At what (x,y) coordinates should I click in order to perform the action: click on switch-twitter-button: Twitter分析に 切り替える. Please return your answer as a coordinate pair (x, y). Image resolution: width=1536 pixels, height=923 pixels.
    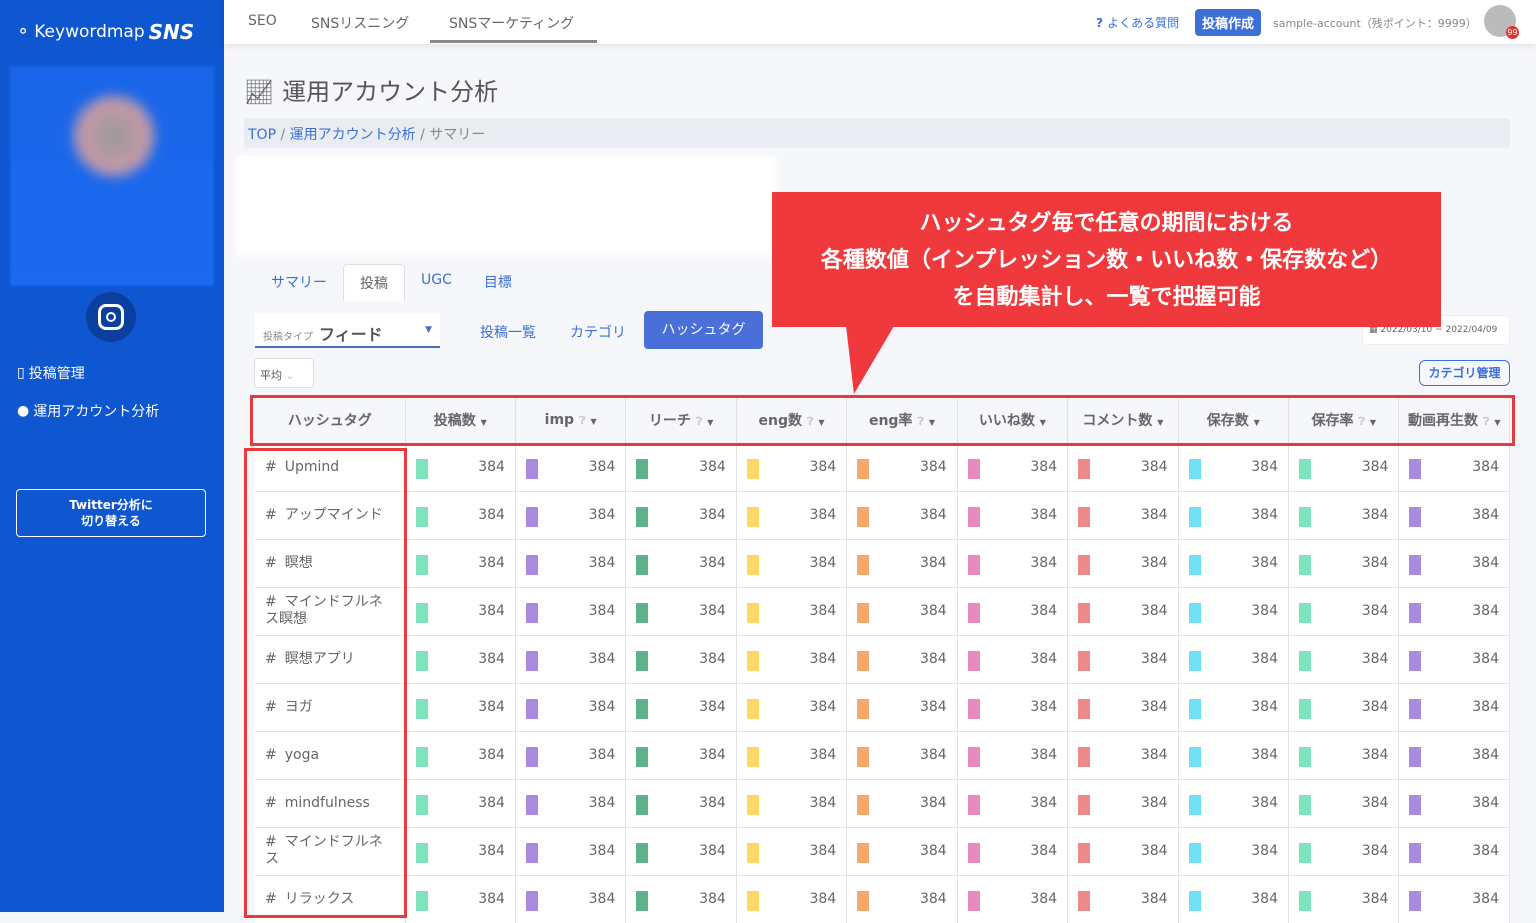
    Looking at the image, I should click on (111, 513).